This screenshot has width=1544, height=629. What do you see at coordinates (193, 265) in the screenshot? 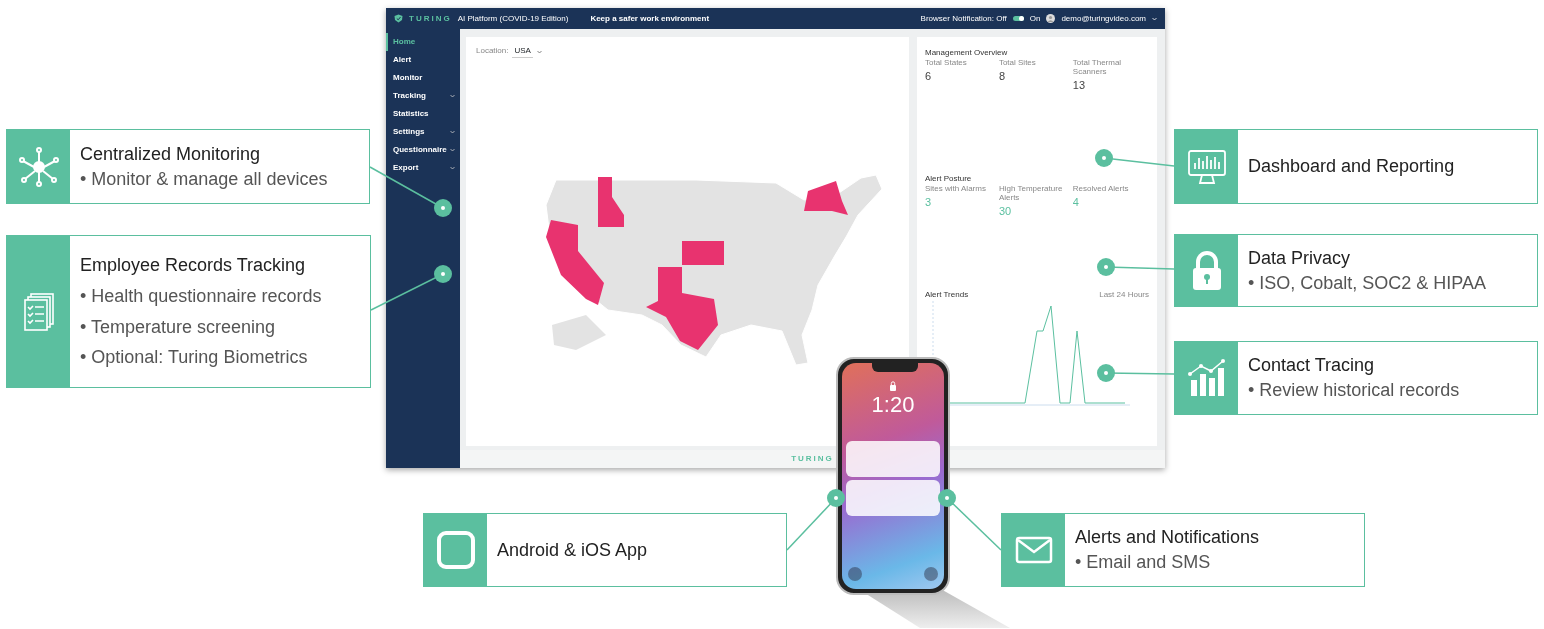
I see `callout-title: Employee Records Tracking` at bounding box center [193, 265].